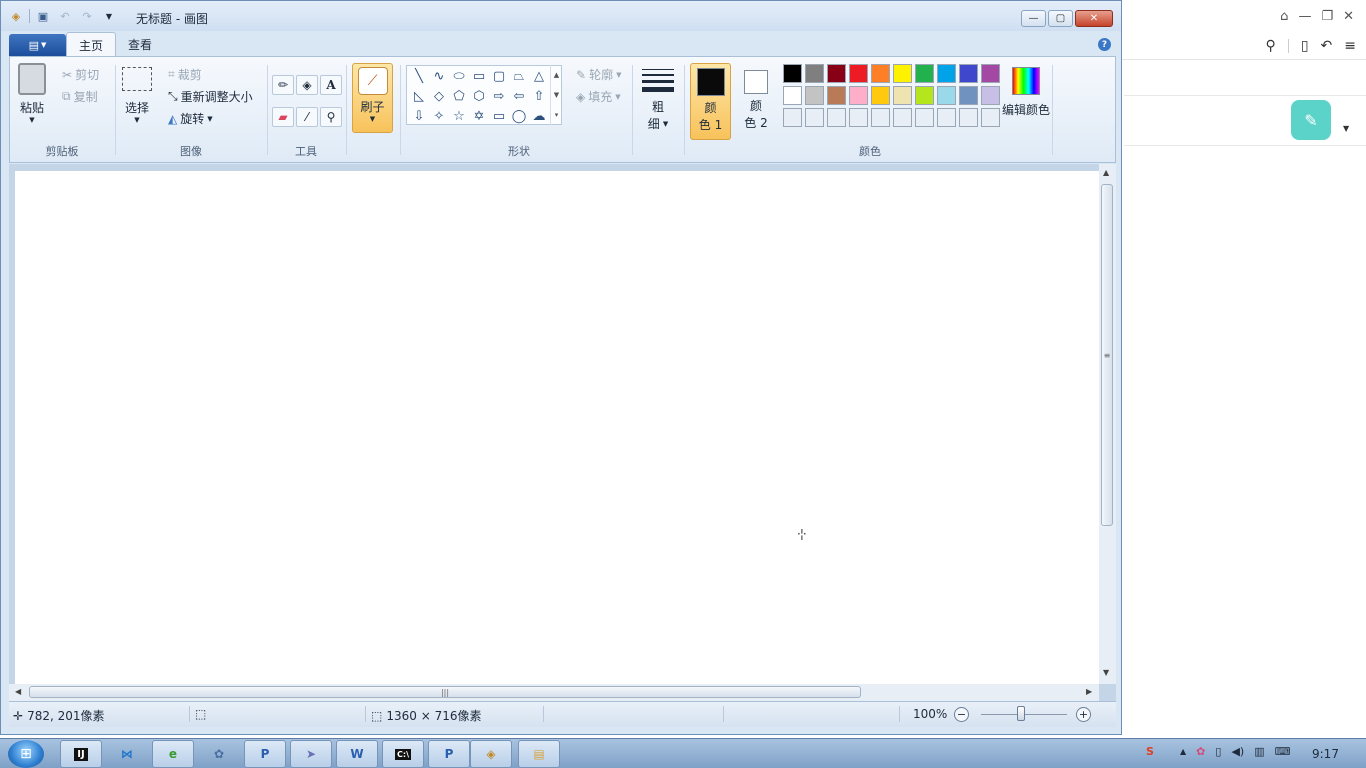 This screenshot has height=768, width=1366. What do you see at coordinates (598, 74) in the screenshot?
I see `outline-button: ✎ 轮廓 ▼` at bounding box center [598, 74].